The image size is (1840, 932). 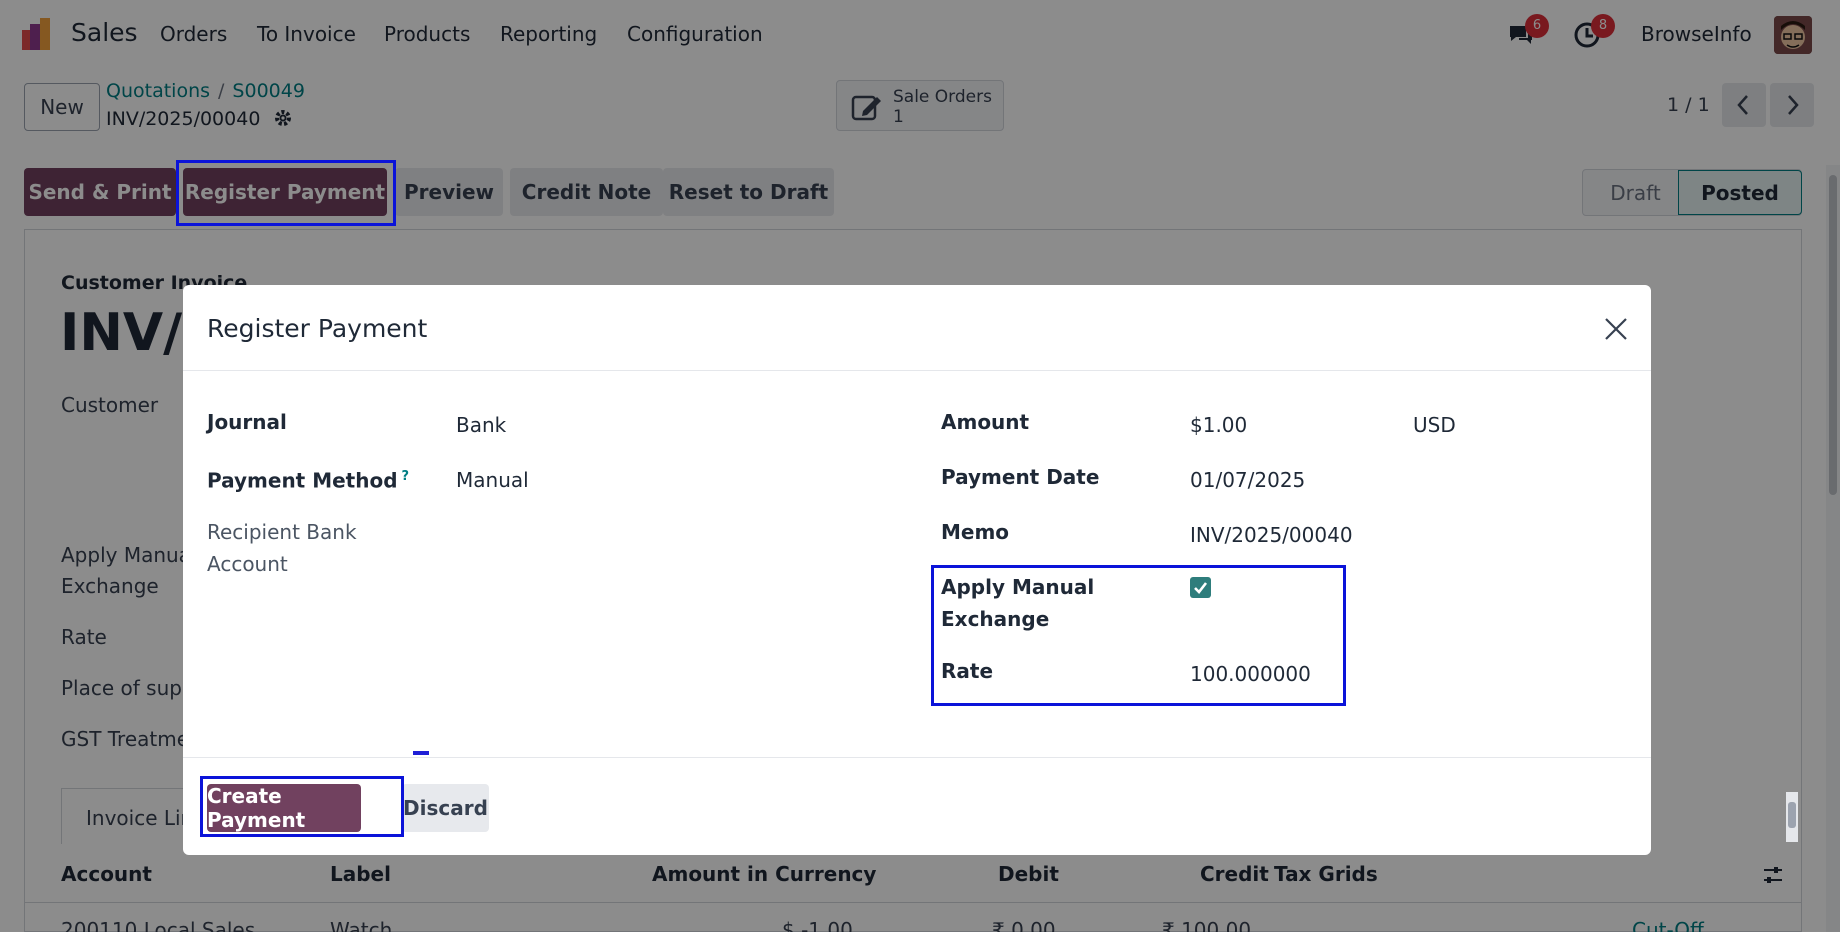 I want to click on modal-scrollbar-thumb, so click(x=1792, y=815).